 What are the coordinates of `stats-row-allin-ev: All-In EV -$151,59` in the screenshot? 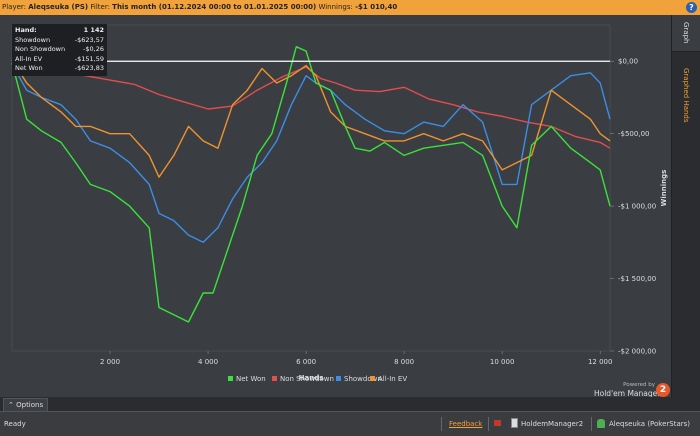 It's located at (59, 58).